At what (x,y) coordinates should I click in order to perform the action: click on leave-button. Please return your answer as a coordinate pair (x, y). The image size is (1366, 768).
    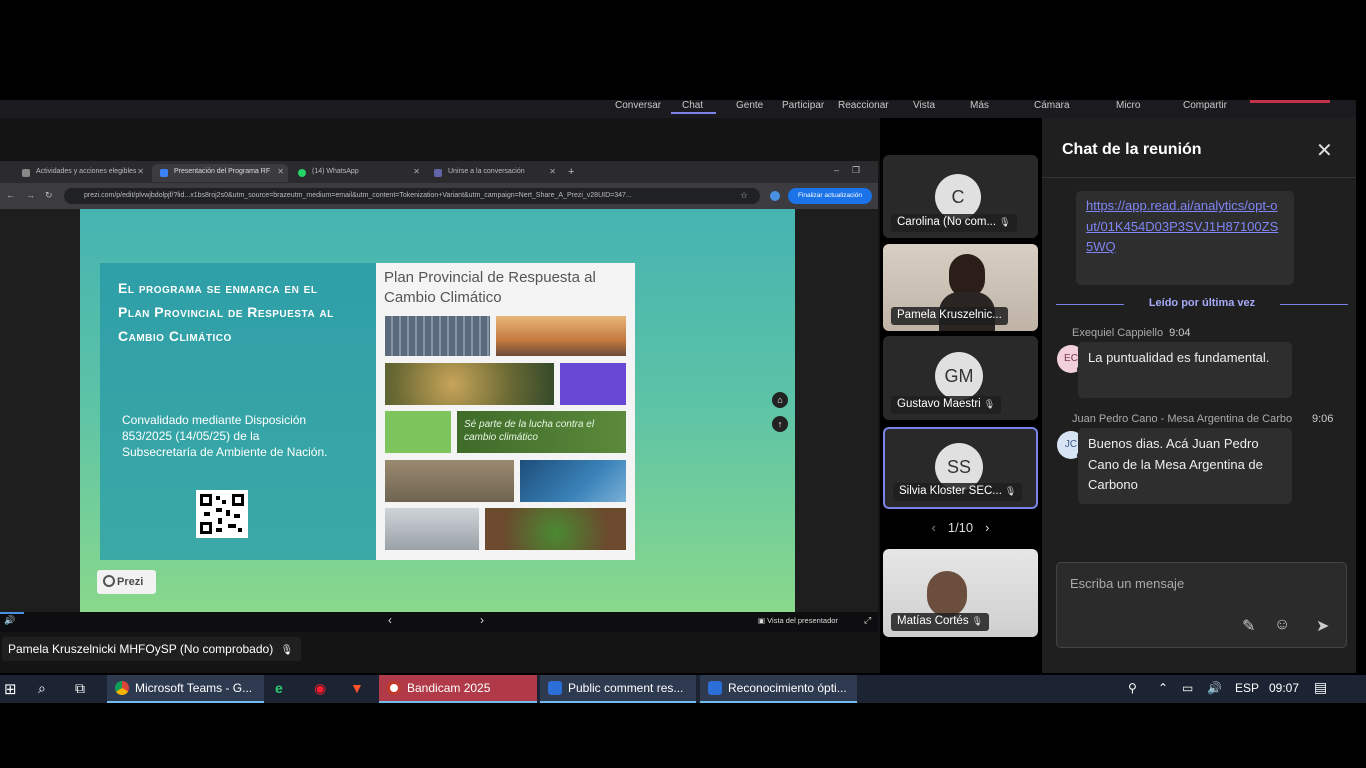
    Looking at the image, I should click on (1290, 101).